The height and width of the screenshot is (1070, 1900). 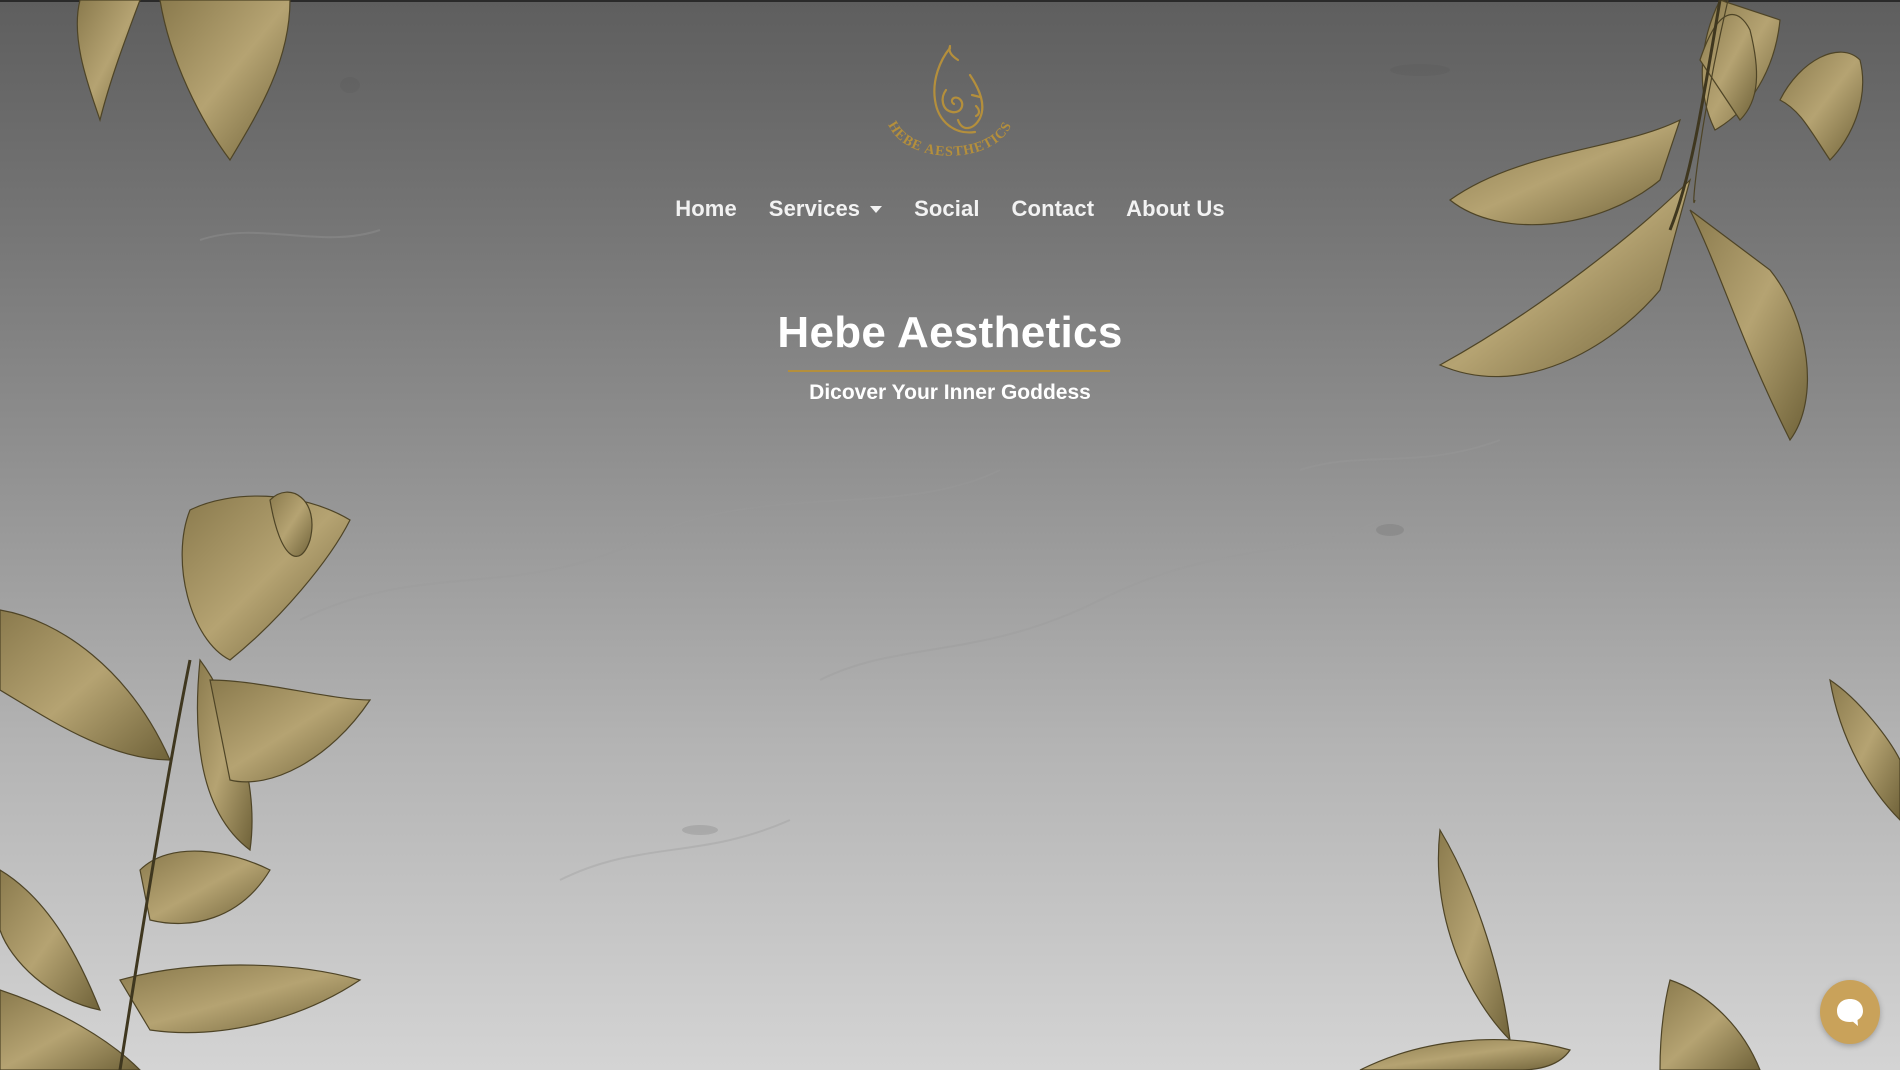 What do you see at coordinates (876, 209) in the screenshot?
I see `caret-down-icon` at bounding box center [876, 209].